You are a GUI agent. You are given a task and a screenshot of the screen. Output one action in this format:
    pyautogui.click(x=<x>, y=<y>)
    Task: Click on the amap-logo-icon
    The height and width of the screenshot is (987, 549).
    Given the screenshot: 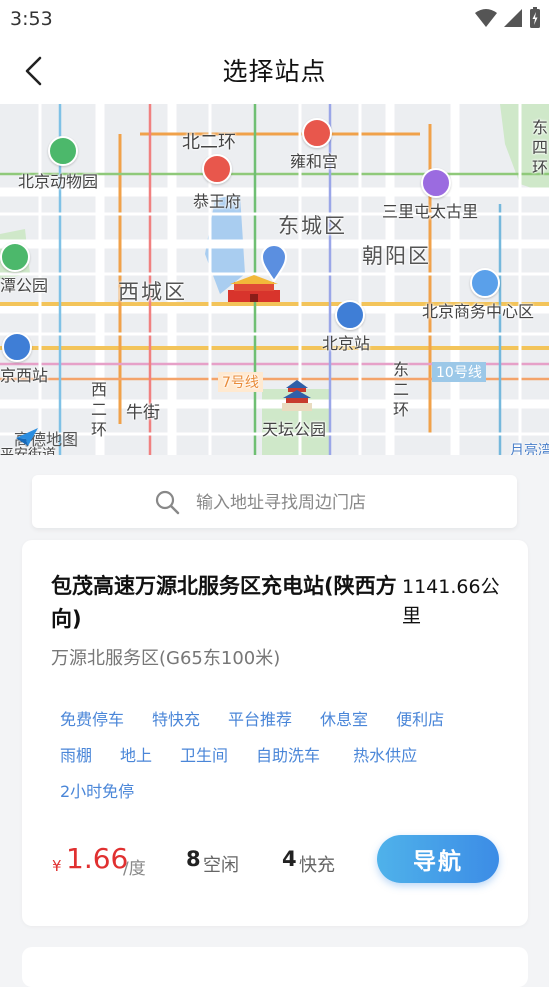 What is the action you would take?
    pyautogui.click(x=27, y=437)
    